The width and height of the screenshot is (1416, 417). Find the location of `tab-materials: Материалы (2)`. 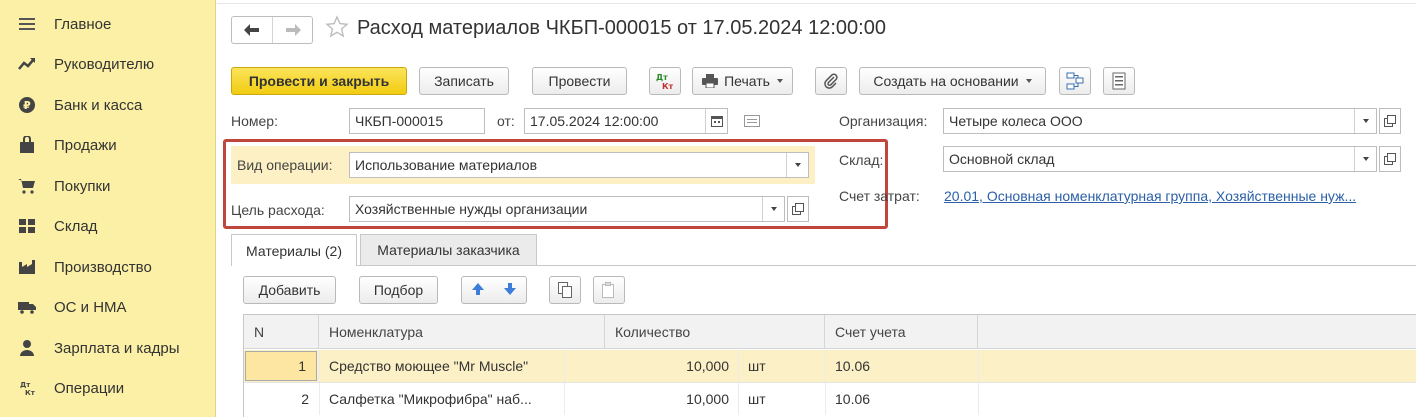

tab-materials: Материалы (2) is located at coordinates (294, 250).